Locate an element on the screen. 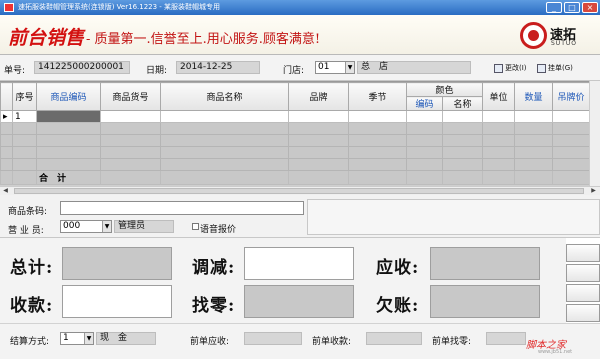 The image size is (600, 359). scroll-thumb is located at coordinates (299, 191).